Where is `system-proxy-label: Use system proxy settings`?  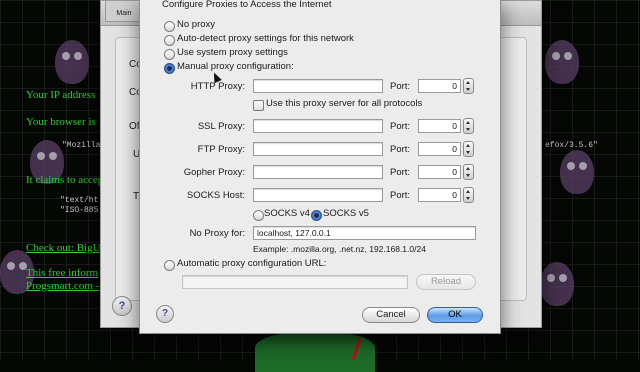
system-proxy-label: Use system proxy settings is located at coordinates (232, 52).